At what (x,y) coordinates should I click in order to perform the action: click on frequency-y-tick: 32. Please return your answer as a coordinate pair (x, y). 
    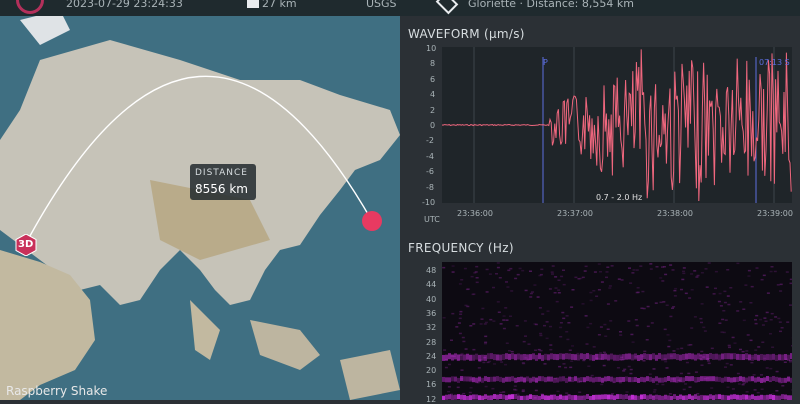
    Looking at the image, I should click on (431, 327).